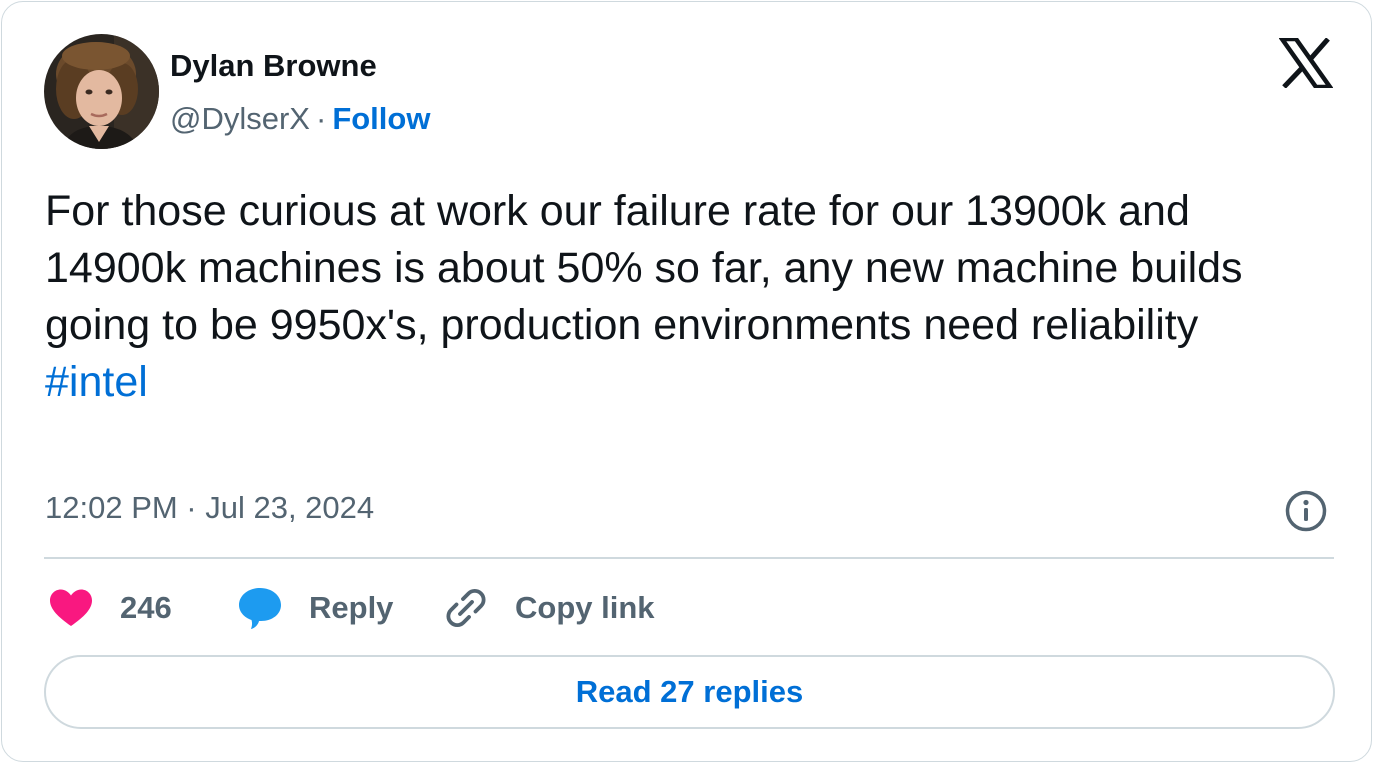  I want to click on avatar, so click(101, 91).